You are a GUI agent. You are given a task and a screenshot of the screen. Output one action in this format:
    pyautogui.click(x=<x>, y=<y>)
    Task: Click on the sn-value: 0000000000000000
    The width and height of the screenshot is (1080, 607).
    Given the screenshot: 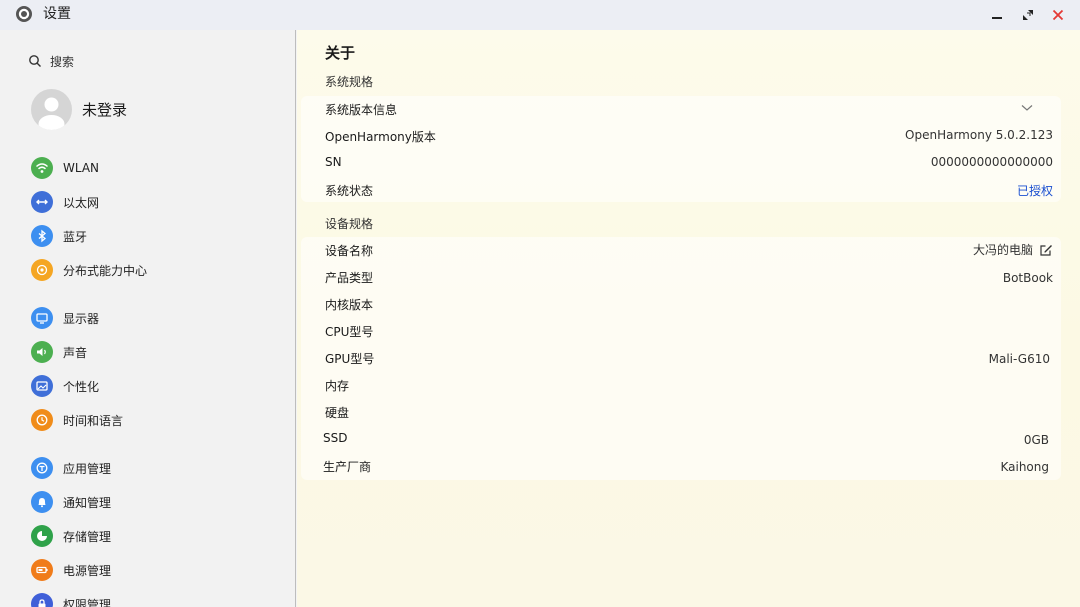 What is the action you would take?
    pyautogui.click(x=991, y=162)
    